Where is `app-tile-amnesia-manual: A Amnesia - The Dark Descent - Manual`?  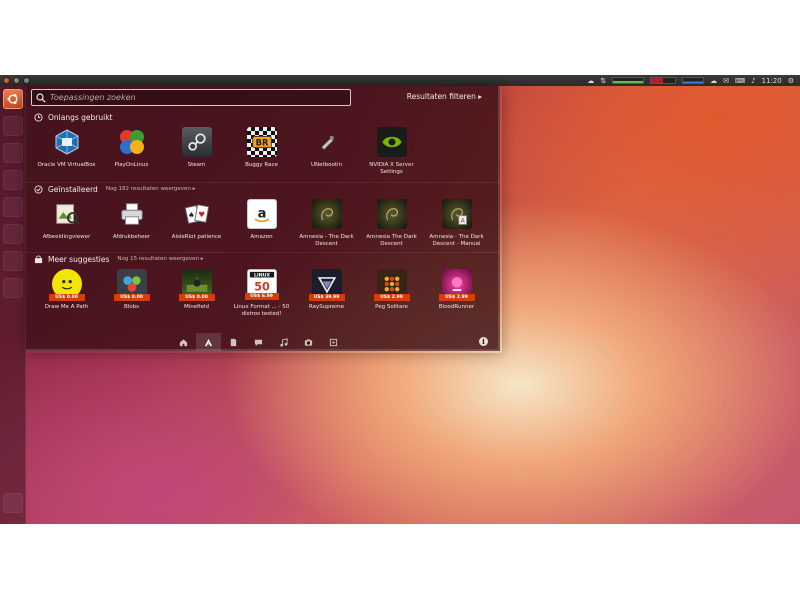
app-tile-amnesia-manual: A Amnesia - The Dark Descent - Manual is located at coordinates (456, 223).